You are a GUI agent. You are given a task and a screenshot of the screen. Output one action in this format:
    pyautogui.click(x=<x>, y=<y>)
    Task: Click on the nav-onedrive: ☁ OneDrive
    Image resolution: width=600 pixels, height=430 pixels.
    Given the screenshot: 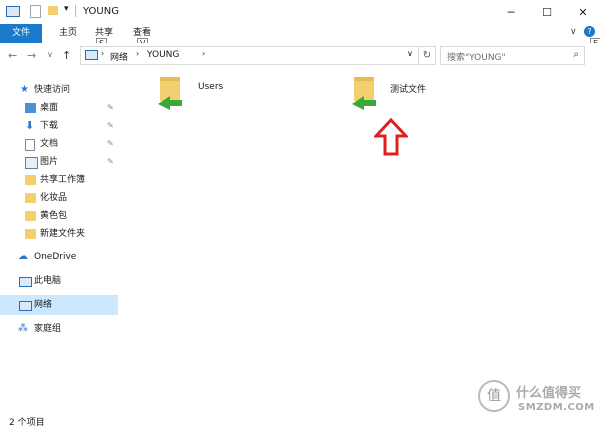 What is the action you would take?
    pyautogui.click(x=59, y=257)
    